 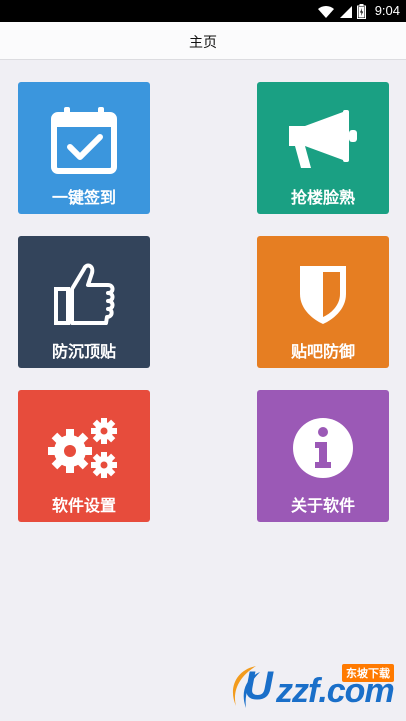 What do you see at coordinates (387, 10) in the screenshot?
I see `status-time: 9:04` at bounding box center [387, 10].